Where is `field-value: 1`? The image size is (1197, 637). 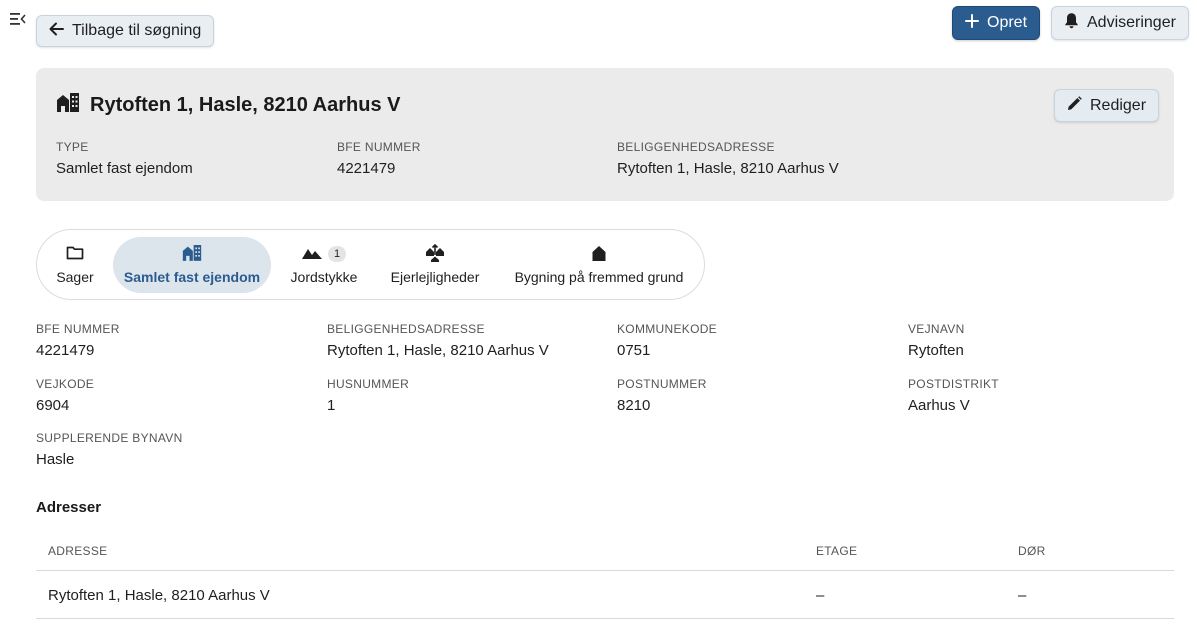 field-value: 1 is located at coordinates (331, 405).